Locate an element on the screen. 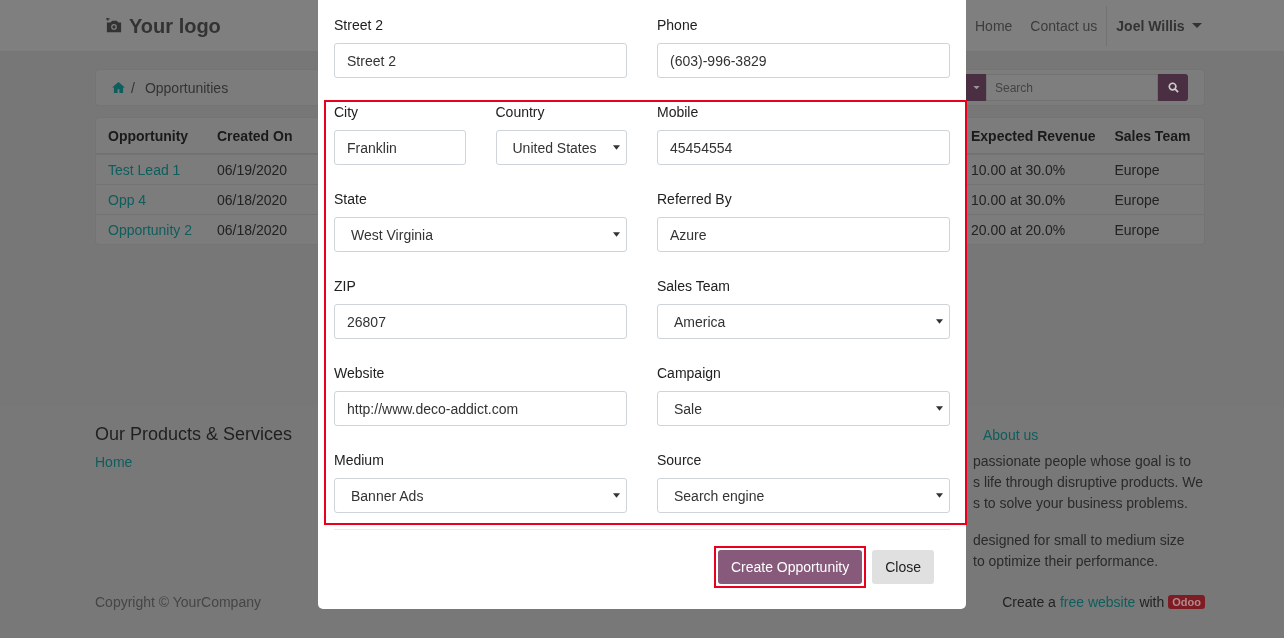 This screenshot has height=638, width=1284. field-label: Mobile is located at coordinates (678, 112).